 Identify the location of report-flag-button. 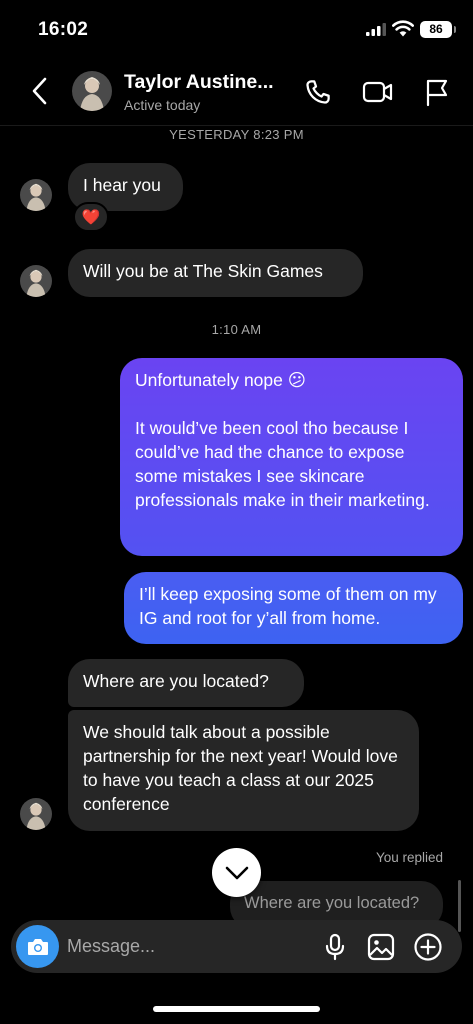
(437, 92).